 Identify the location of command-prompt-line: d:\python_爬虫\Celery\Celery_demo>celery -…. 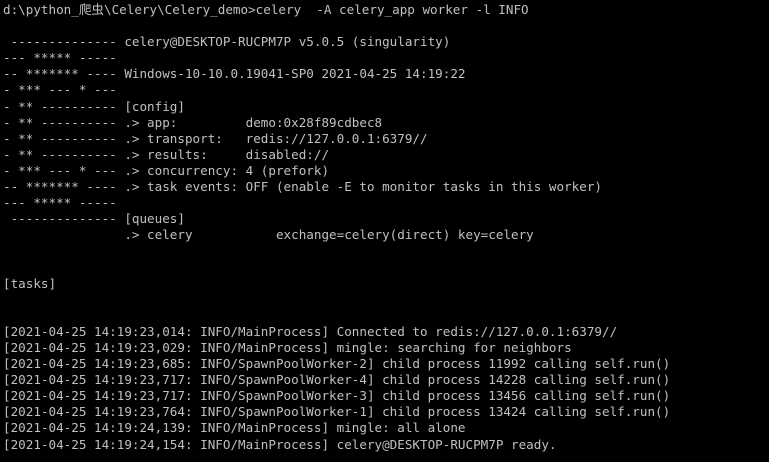
(266, 9).